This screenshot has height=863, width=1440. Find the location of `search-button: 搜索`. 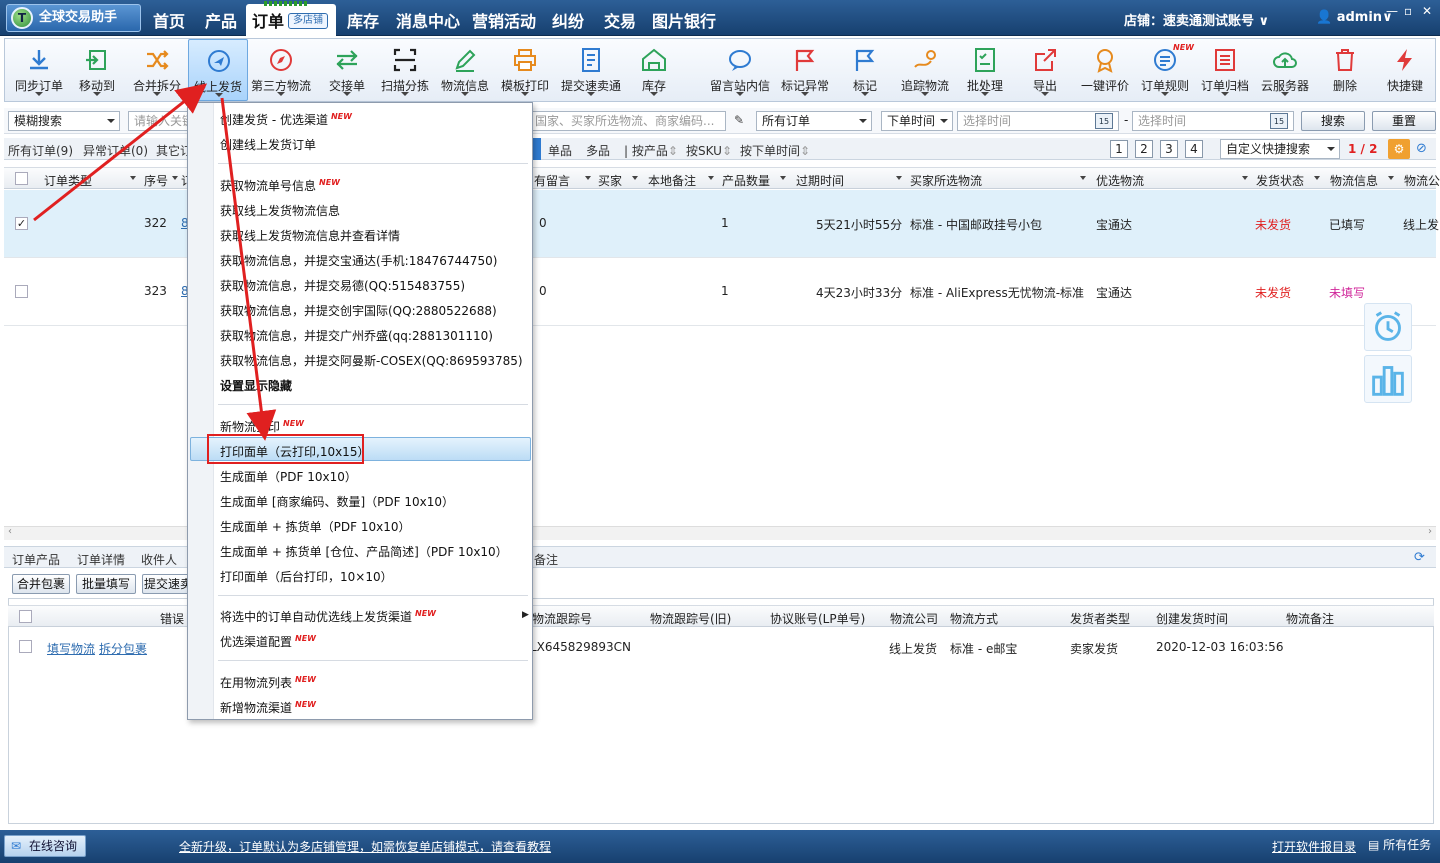

search-button: 搜索 is located at coordinates (1333, 121).